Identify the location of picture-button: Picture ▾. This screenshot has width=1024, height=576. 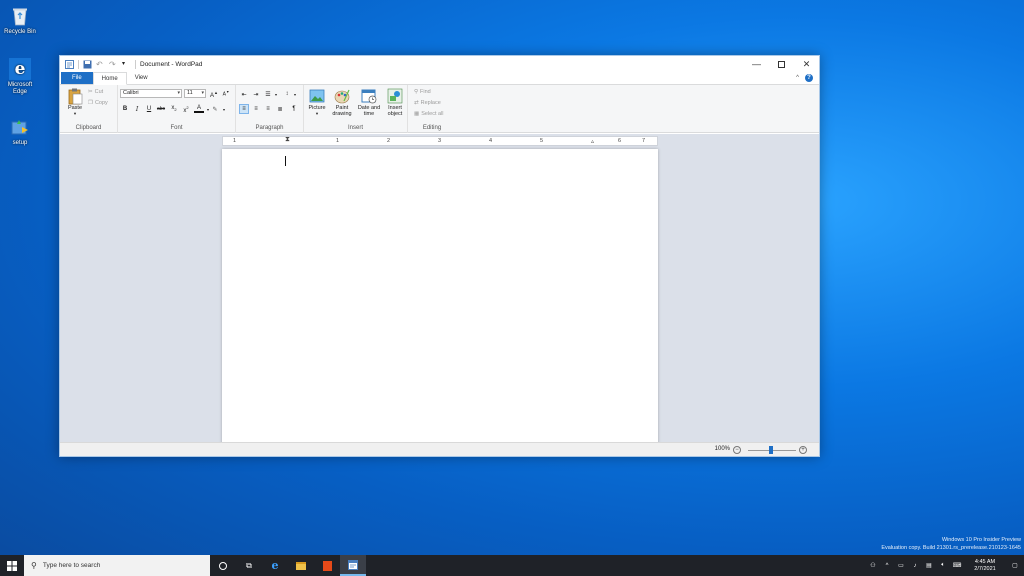
(317, 102).